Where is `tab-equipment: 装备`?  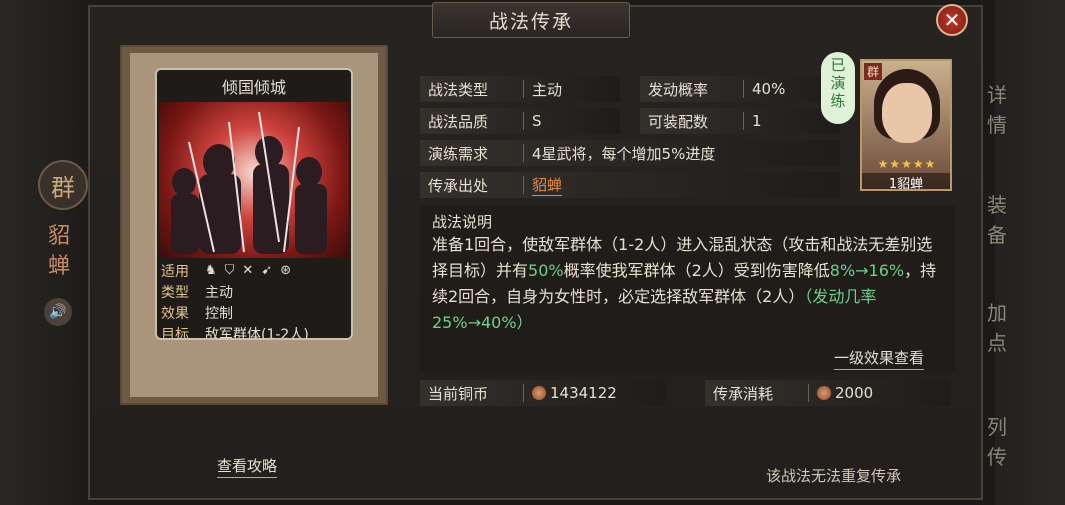
tab-equipment: 装备 is located at coordinates (997, 220).